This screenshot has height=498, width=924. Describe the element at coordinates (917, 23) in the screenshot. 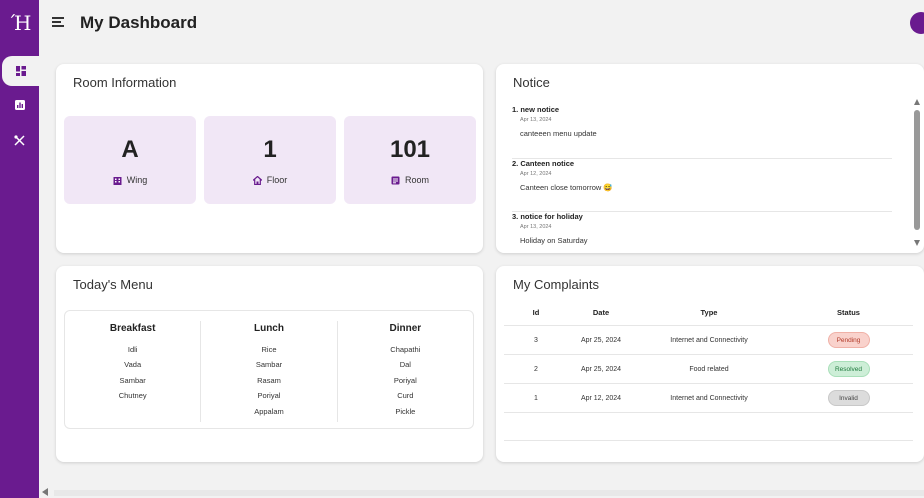

I see `avatar` at that location.